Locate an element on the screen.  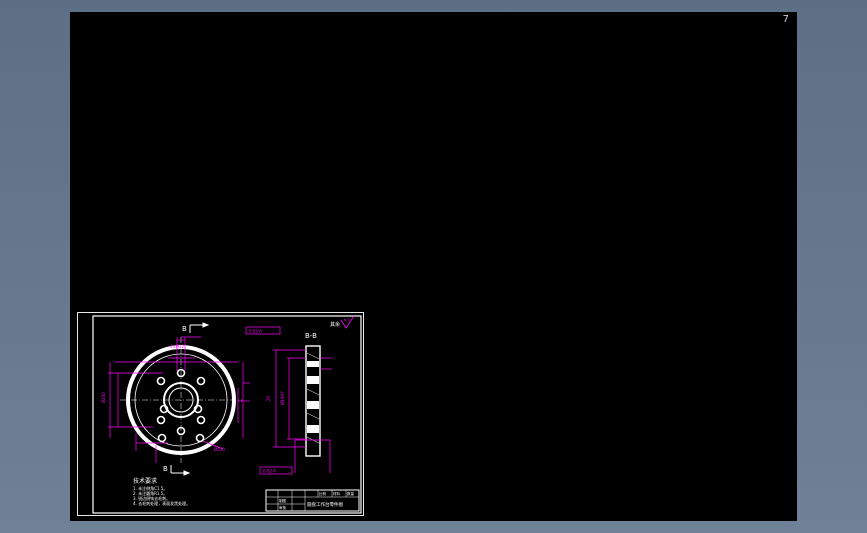
title-block-checked: 审核 is located at coordinates (283, 507).